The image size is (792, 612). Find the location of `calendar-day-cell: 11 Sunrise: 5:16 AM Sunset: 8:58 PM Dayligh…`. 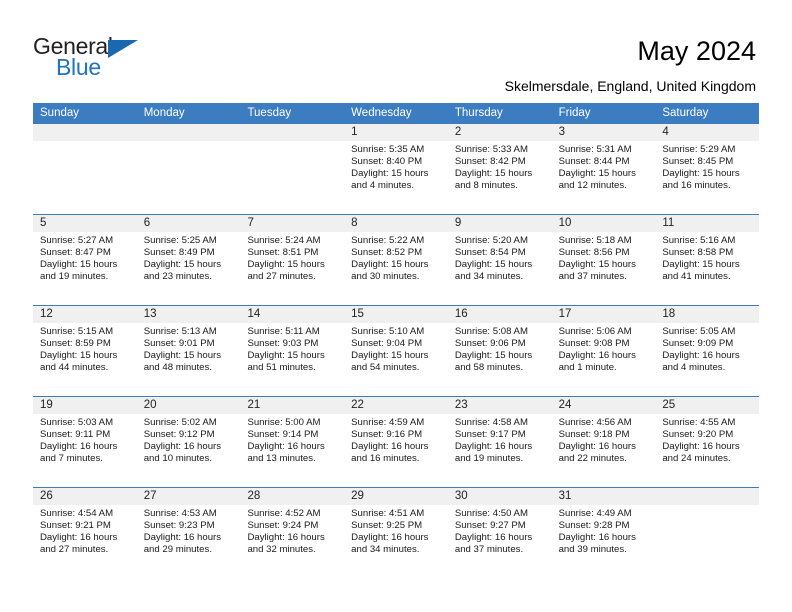

calendar-day-cell: 11 Sunrise: 5:16 AM Sunset: 8:58 PM Dayligh… is located at coordinates (707, 260).